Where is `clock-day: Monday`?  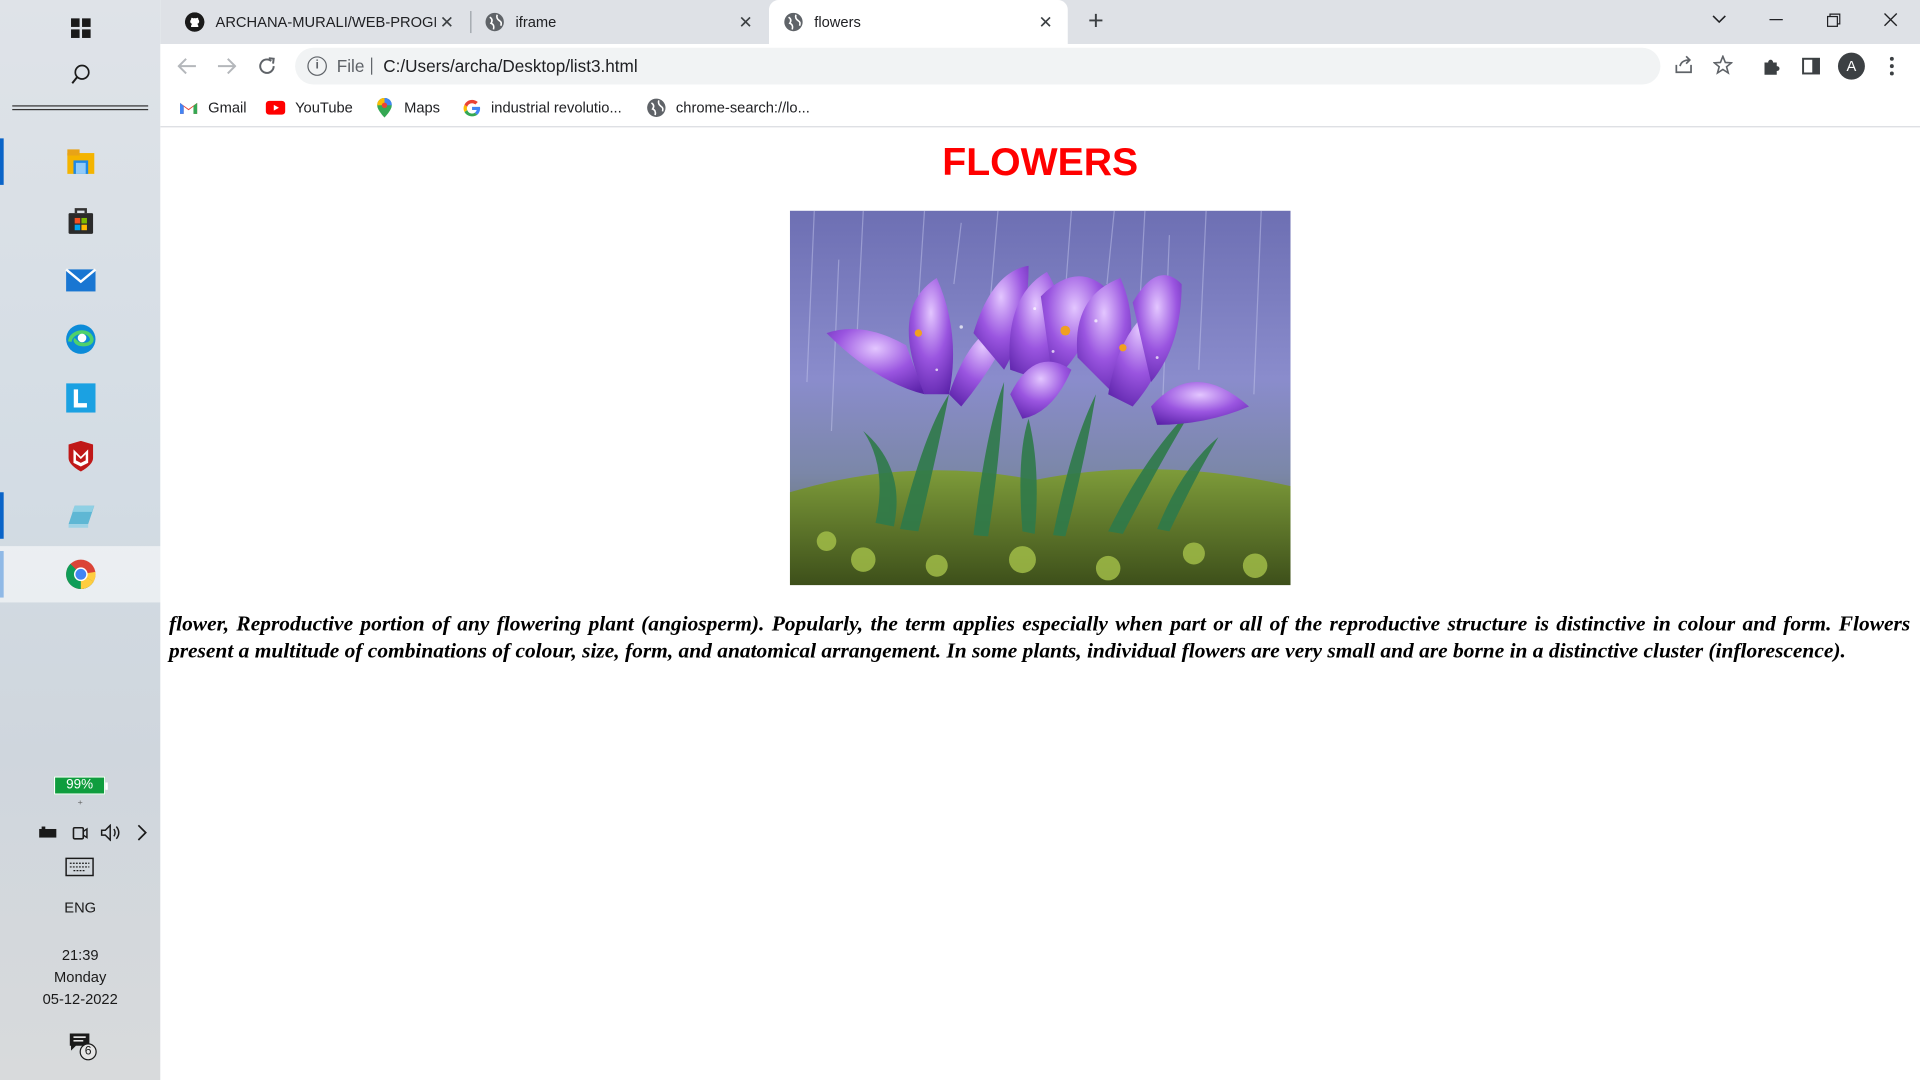
clock-day: Monday is located at coordinates (80, 977).